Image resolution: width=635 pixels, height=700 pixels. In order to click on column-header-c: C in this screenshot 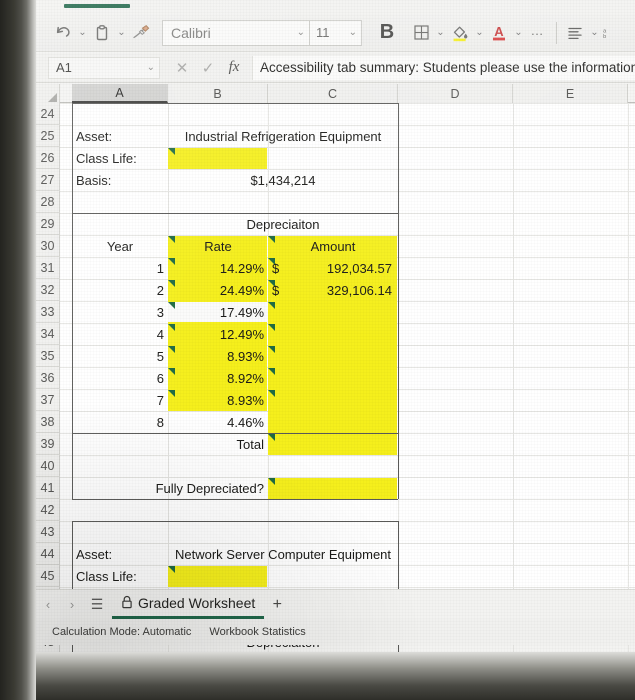, I will do `click(333, 93)`.